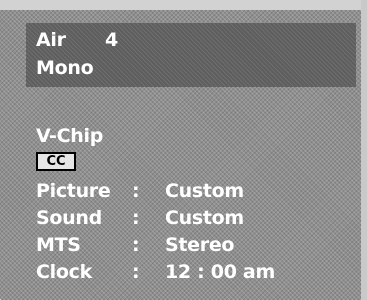  What do you see at coordinates (51, 40) in the screenshot?
I see `channel-source: Air` at bounding box center [51, 40].